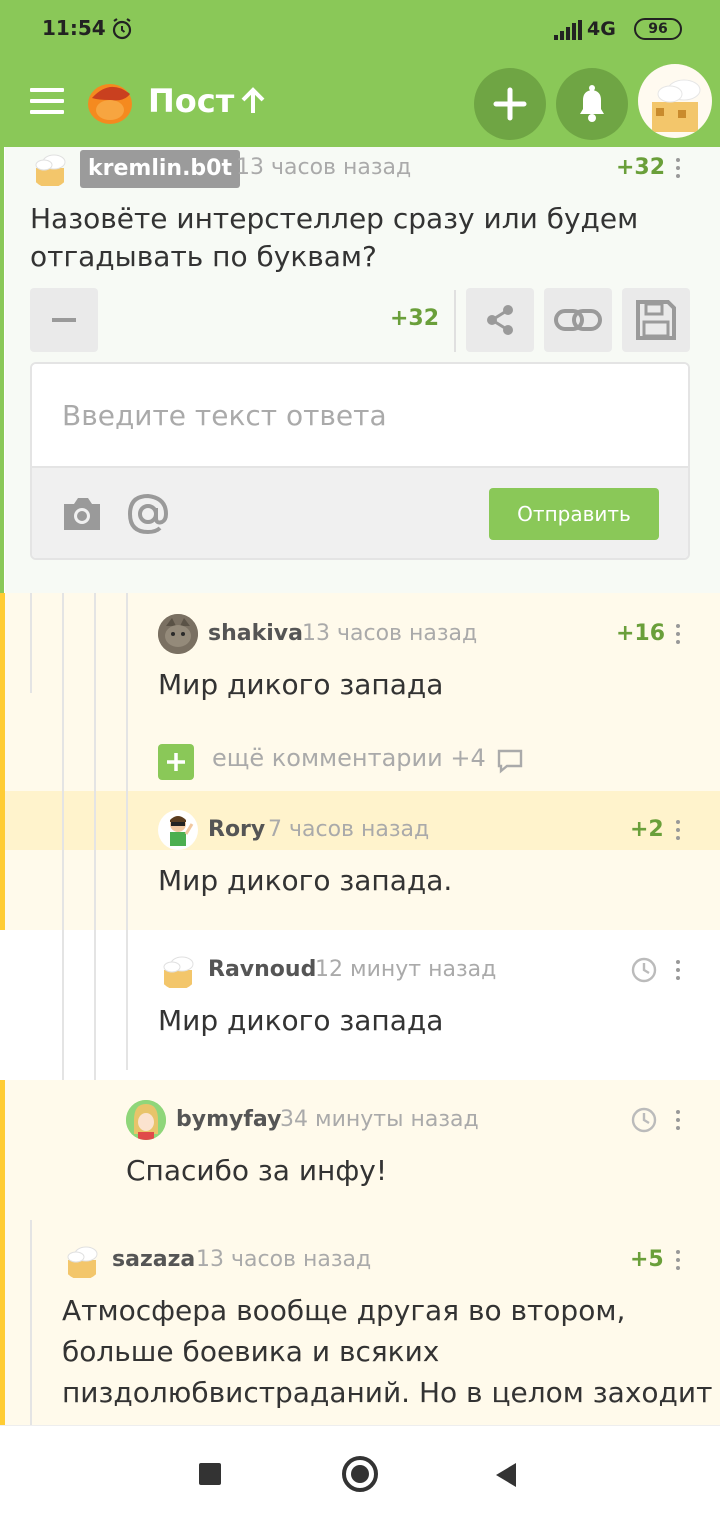 Image resolution: width=720 pixels, height=1520 pixels. I want to click on save-icon, so click(656, 320).